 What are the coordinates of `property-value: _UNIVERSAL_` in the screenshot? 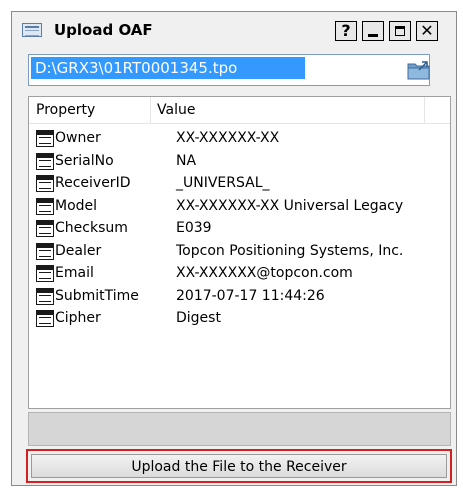 It's located at (223, 183).